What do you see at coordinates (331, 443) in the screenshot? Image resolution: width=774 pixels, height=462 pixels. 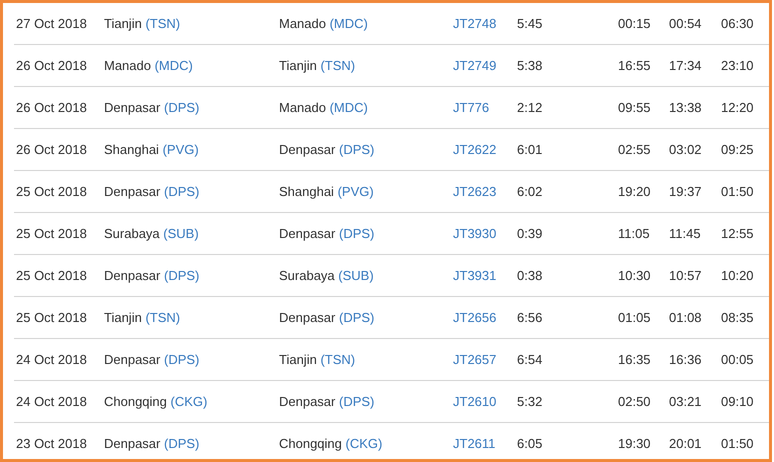 I see `destination-cell-text: Chongqing (CKG)` at bounding box center [331, 443].